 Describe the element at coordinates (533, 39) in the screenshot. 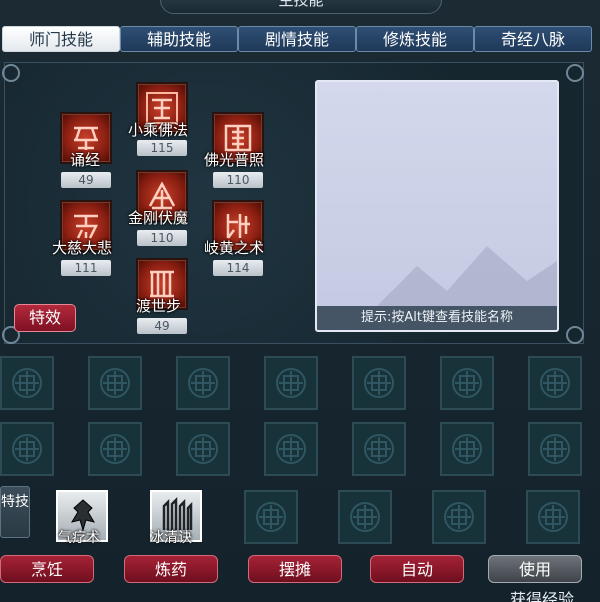

I see `tab-meridians: 奇经八脉` at that location.